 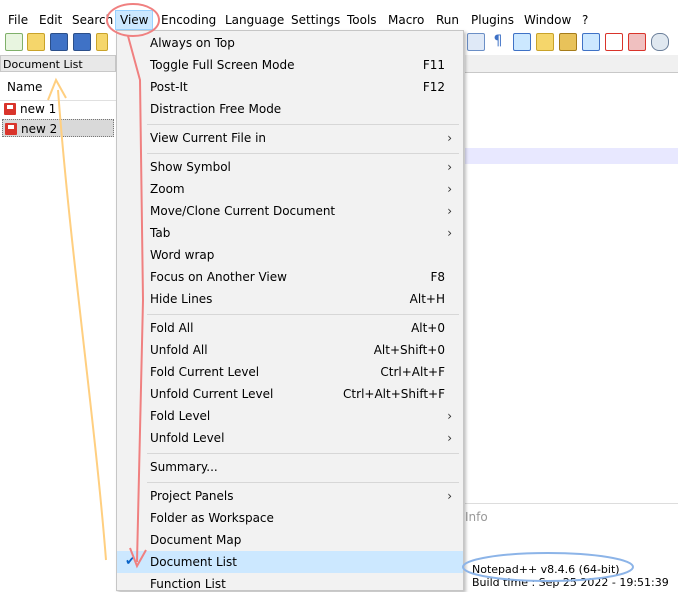 I want to click on menu-item-show-symbol: Show Symbol ›, so click(x=290, y=167).